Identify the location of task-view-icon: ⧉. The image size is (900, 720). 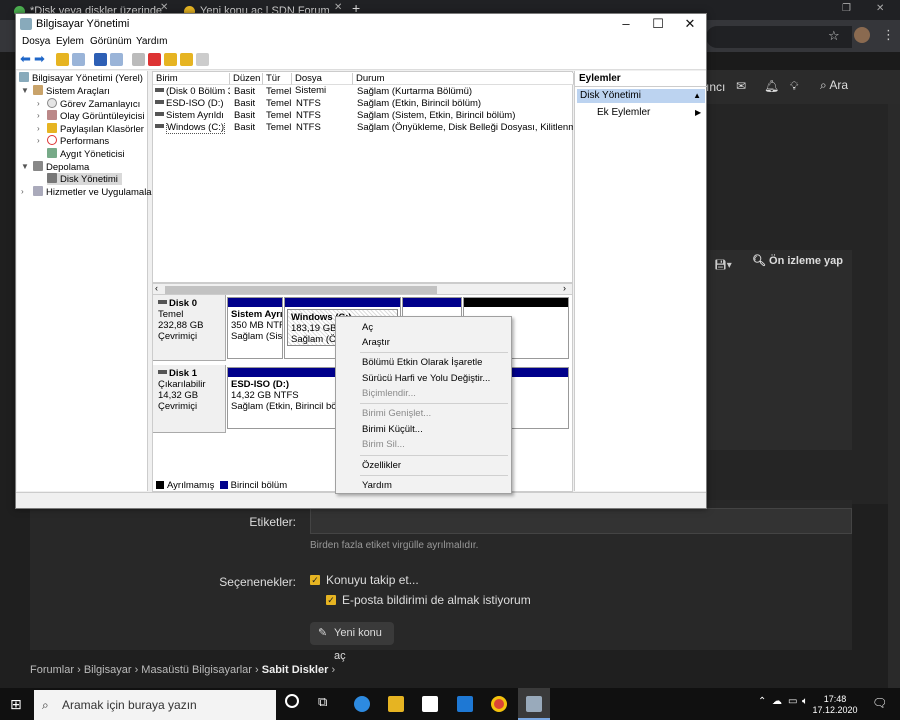
(322, 702).